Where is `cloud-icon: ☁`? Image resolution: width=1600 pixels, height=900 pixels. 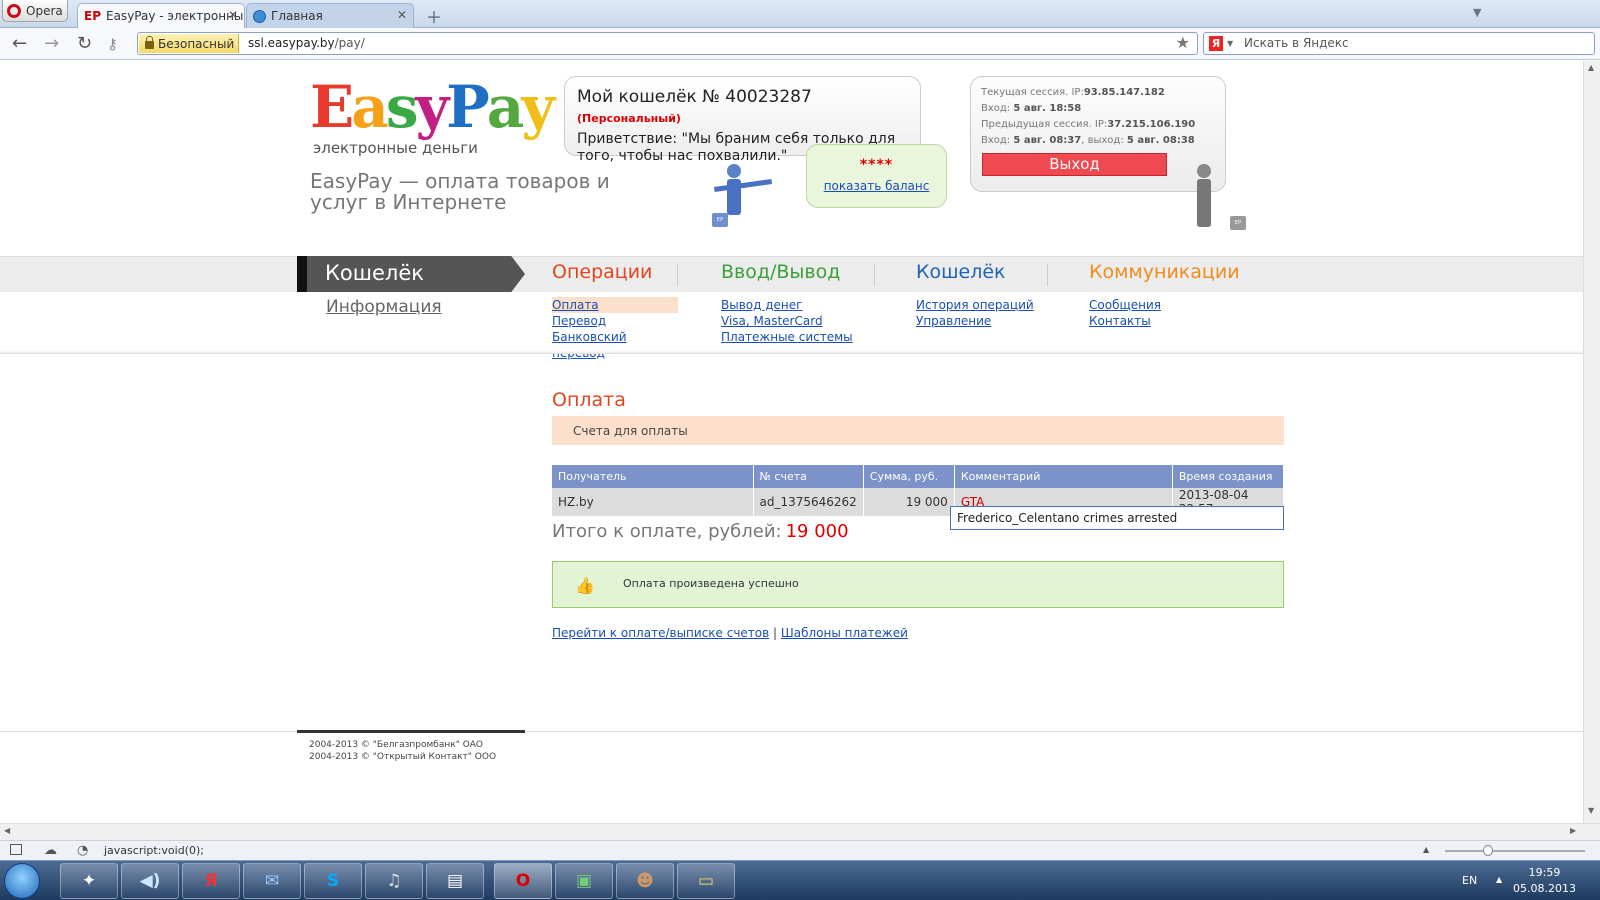
cloud-icon: ☁ is located at coordinates (50, 850).